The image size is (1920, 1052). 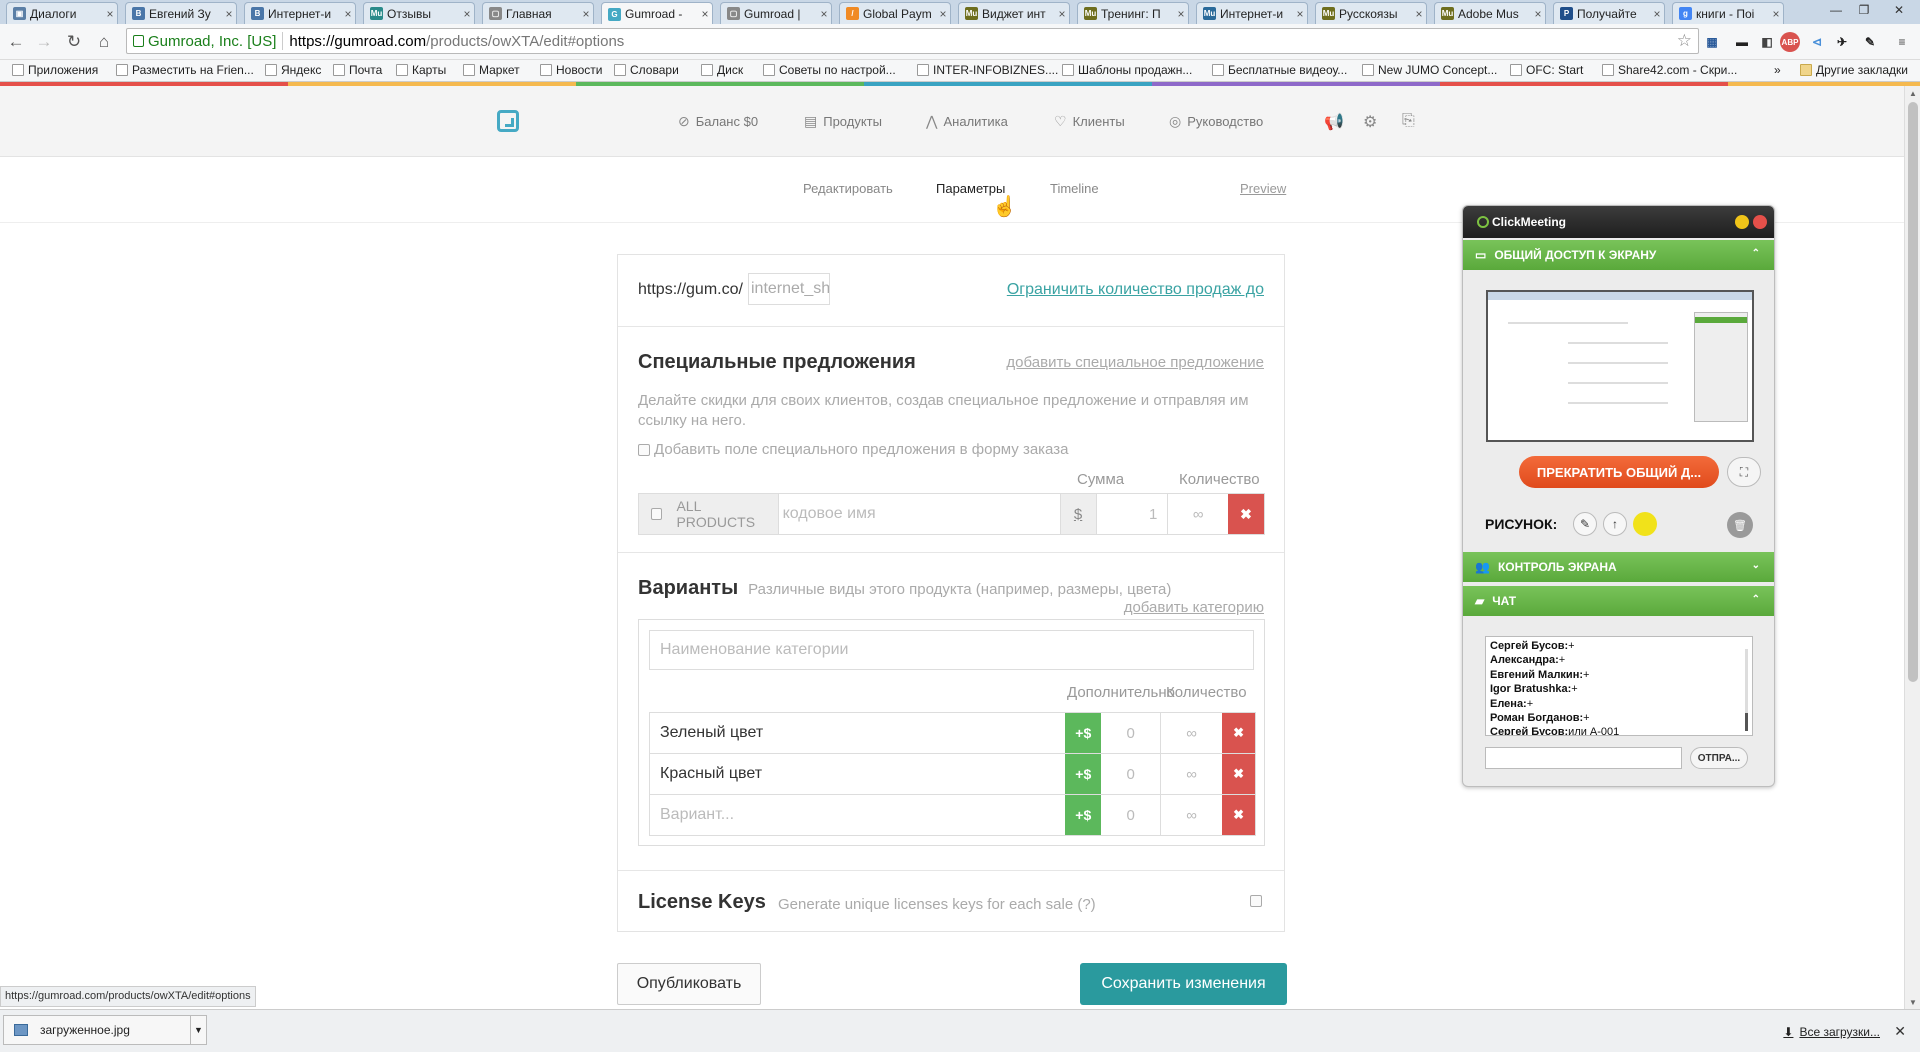 What do you see at coordinates (44, 42) in the screenshot?
I see `forward-icon: →` at bounding box center [44, 42].